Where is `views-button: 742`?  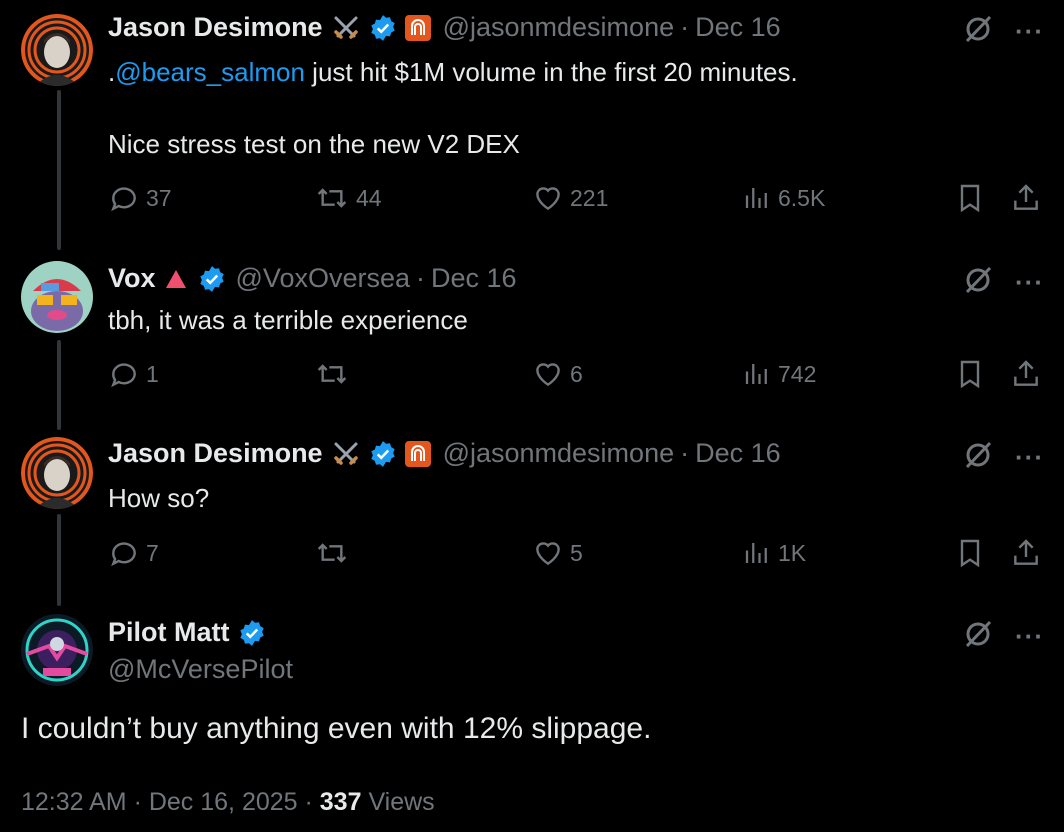
views-button: 742 is located at coordinates (779, 374).